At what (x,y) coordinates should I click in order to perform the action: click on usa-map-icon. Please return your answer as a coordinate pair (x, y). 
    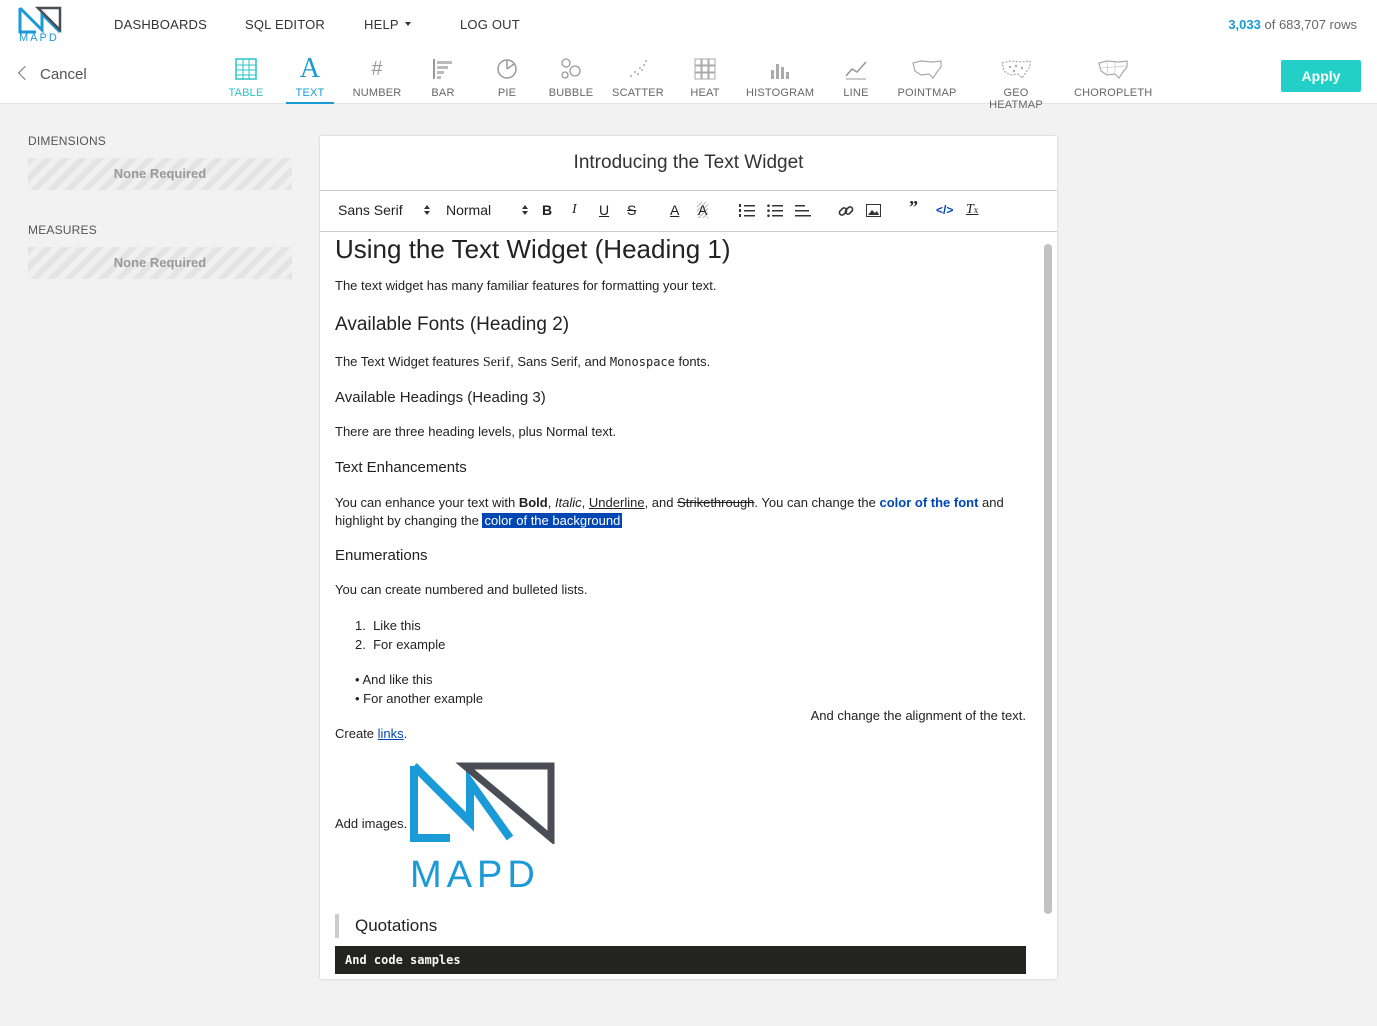
    Looking at the image, I should click on (927, 69).